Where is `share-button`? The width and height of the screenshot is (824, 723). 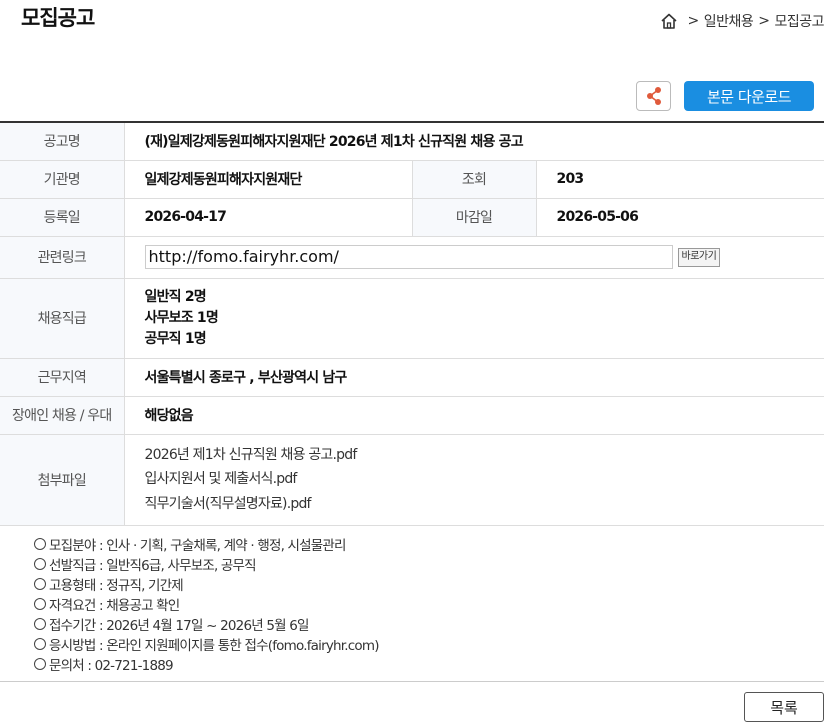 share-button is located at coordinates (653, 96).